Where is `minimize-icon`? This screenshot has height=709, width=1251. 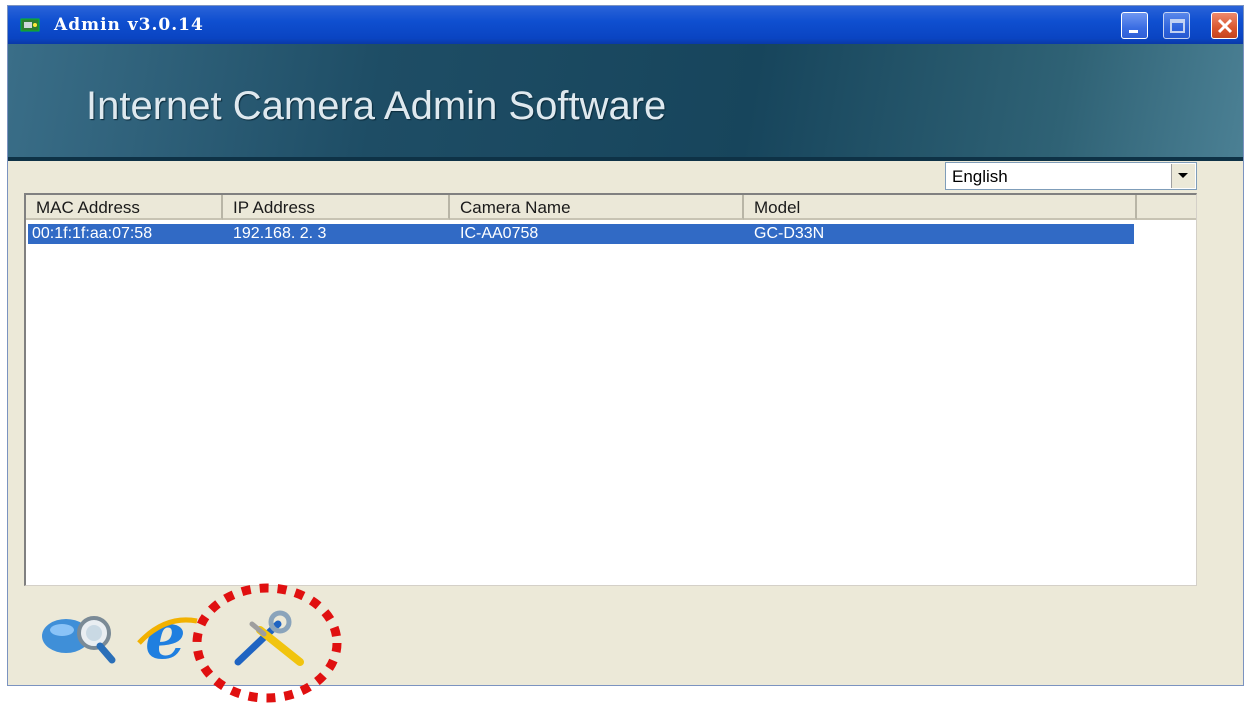
minimize-icon is located at coordinates (1133, 31).